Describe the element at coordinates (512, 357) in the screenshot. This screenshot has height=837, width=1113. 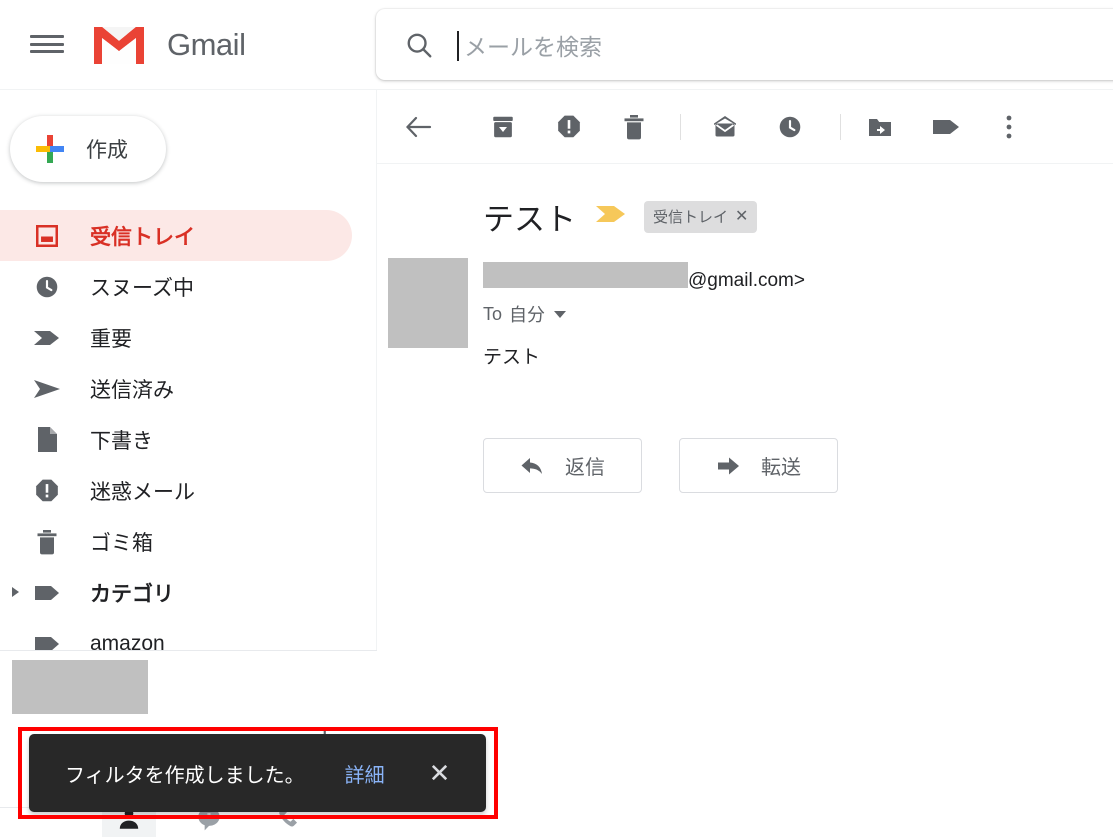
I see `message-body: テスト` at that location.